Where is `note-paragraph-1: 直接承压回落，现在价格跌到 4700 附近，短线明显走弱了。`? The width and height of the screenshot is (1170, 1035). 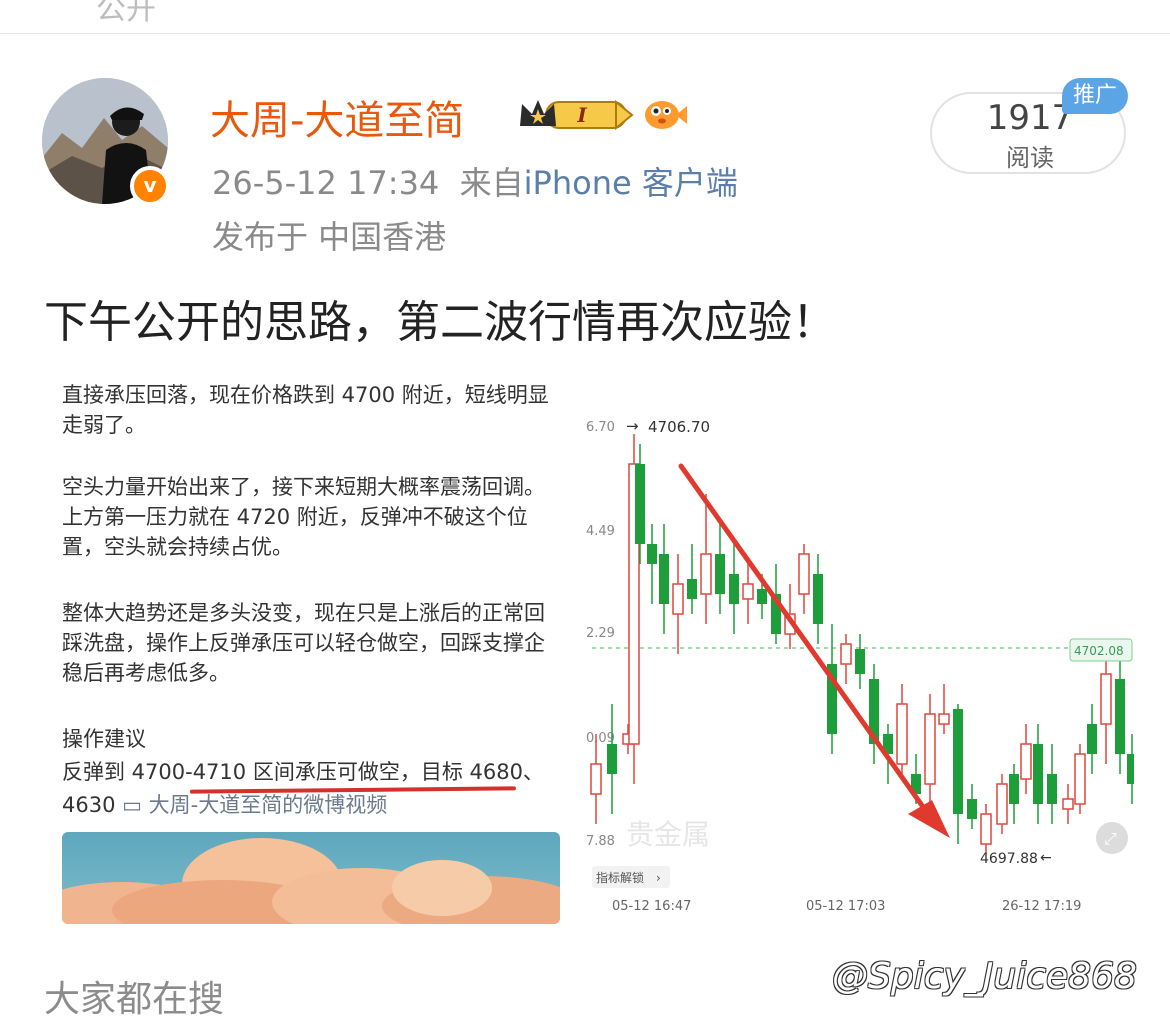 note-paragraph-1: 直接承压回落，现在价格跌到 4700 附近，短线明显走弱了。 is located at coordinates (305, 410).